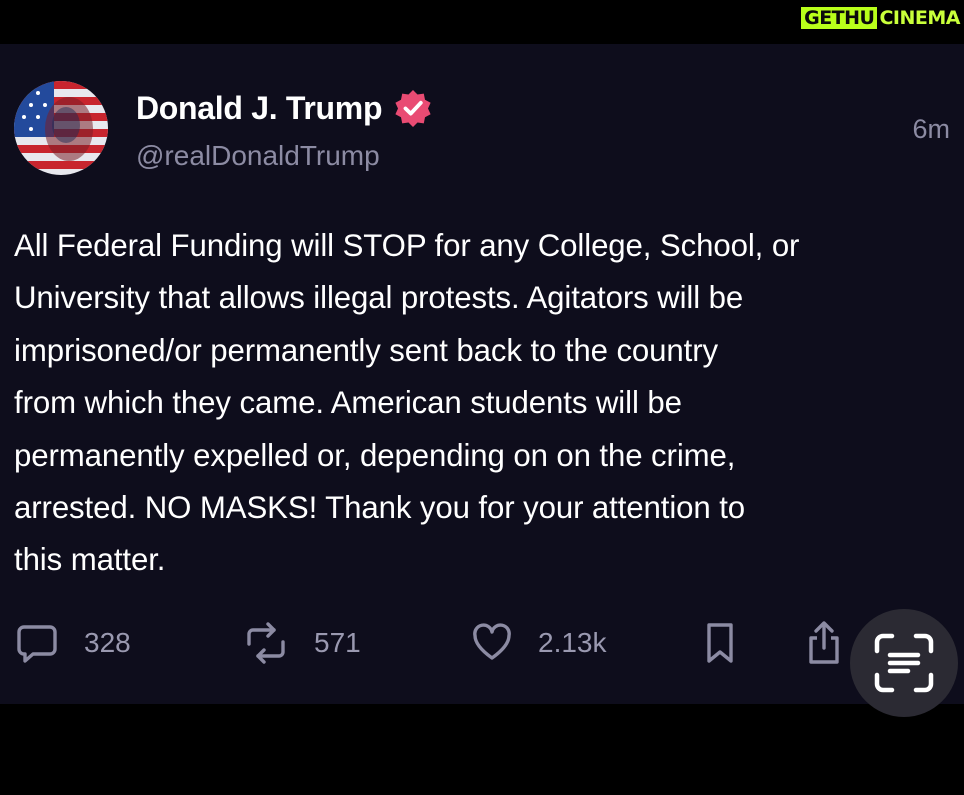  What do you see at coordinates (73, 643) in the screenshot?
I see `reply-button: 328` at bounding box center [73, 643].